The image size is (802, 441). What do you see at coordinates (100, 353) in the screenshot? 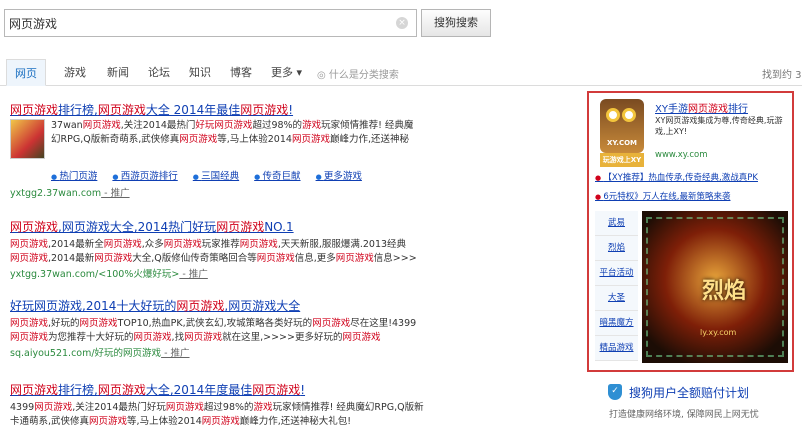
I see `result-url: sq.aiyou521.com/好玩的网页游戏 - 推广` at bounding box center [100, 353].